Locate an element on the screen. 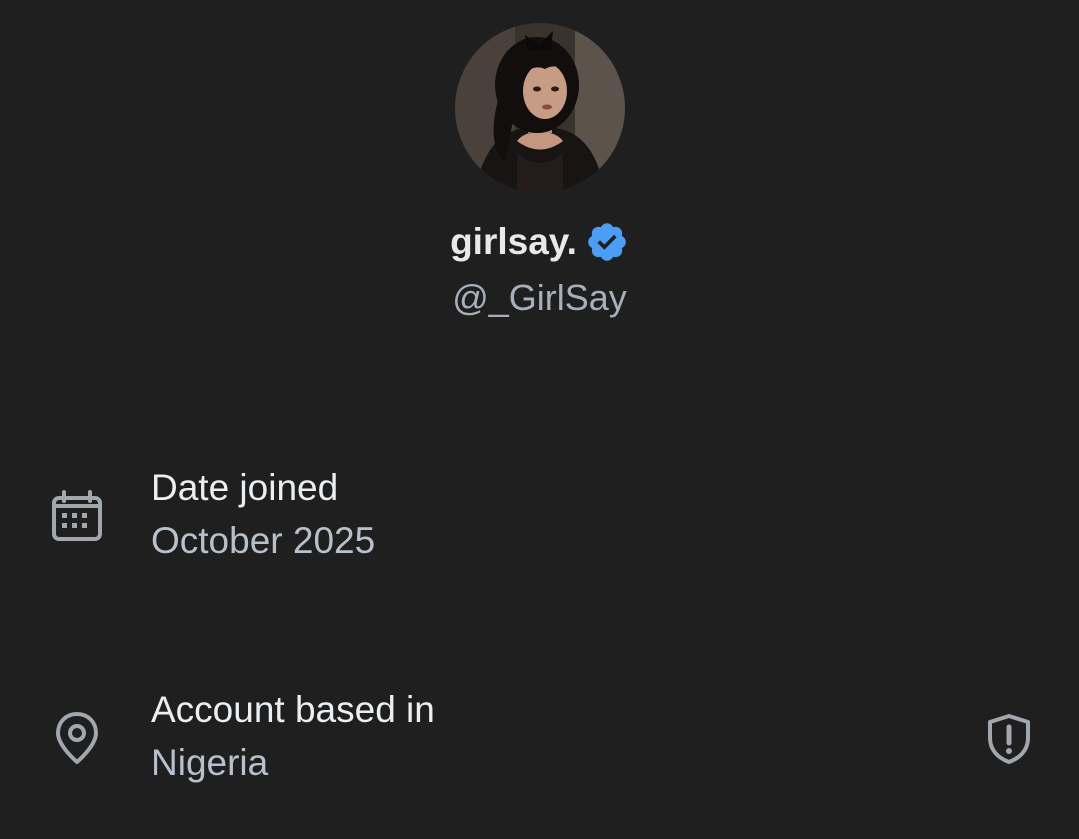 Image resolution: width=1079 pixels, height=839 pixels. location-pin-icon is located at coordinates (77, 738).